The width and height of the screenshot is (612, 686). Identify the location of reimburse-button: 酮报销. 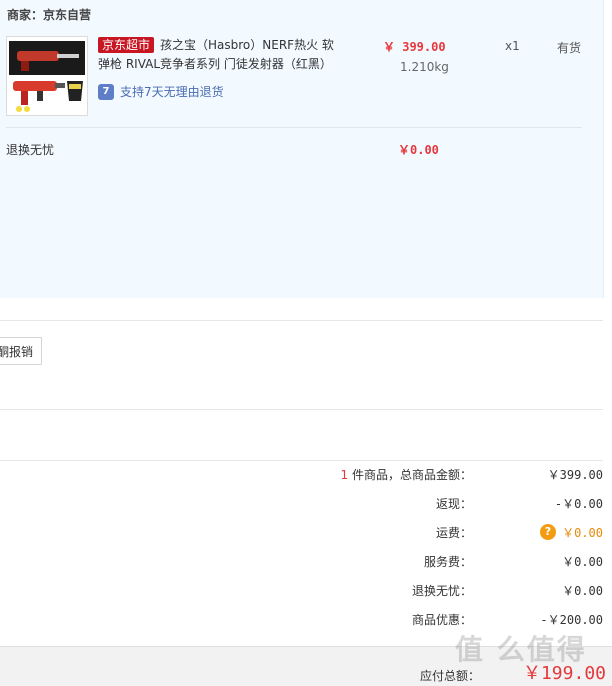
(21, 351).